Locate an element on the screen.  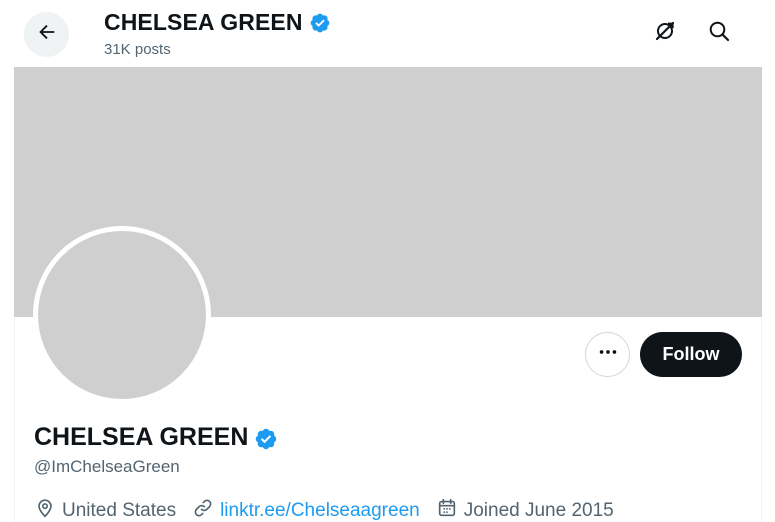
notifications-toggle-button is located at coordinates (665, 33).